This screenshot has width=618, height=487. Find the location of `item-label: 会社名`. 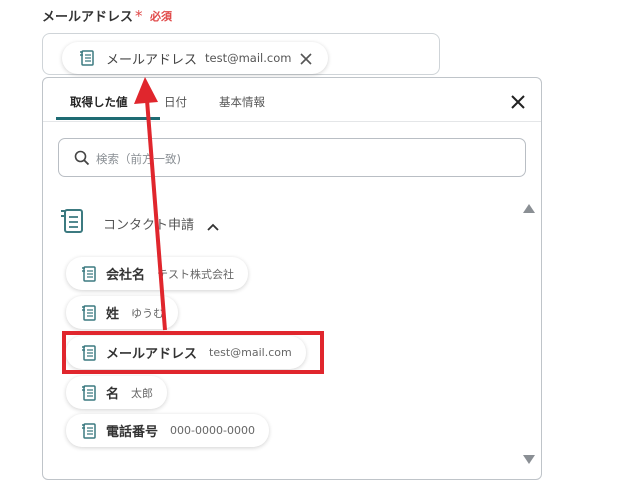

item-label: 会社名 is located at coordinates (126, 275).